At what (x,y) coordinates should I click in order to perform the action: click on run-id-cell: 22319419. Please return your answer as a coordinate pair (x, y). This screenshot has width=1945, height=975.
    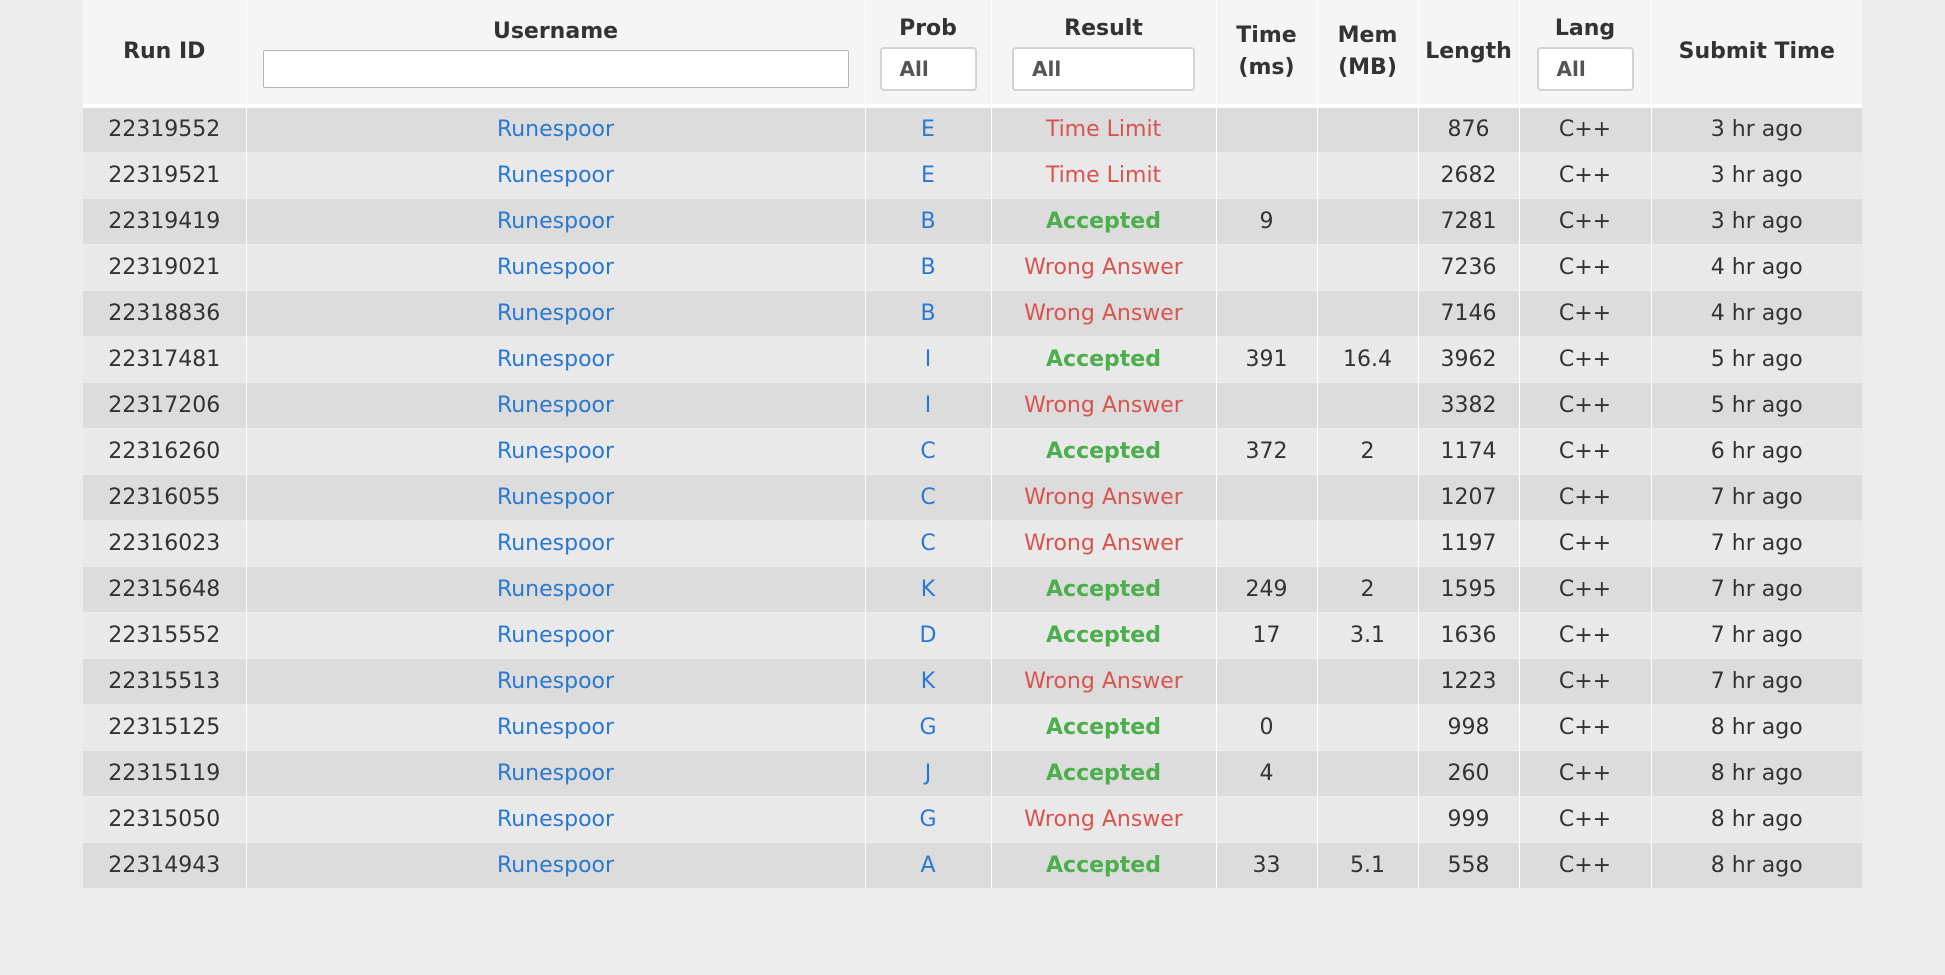
    Looking at the image, I should click on (165, 221).